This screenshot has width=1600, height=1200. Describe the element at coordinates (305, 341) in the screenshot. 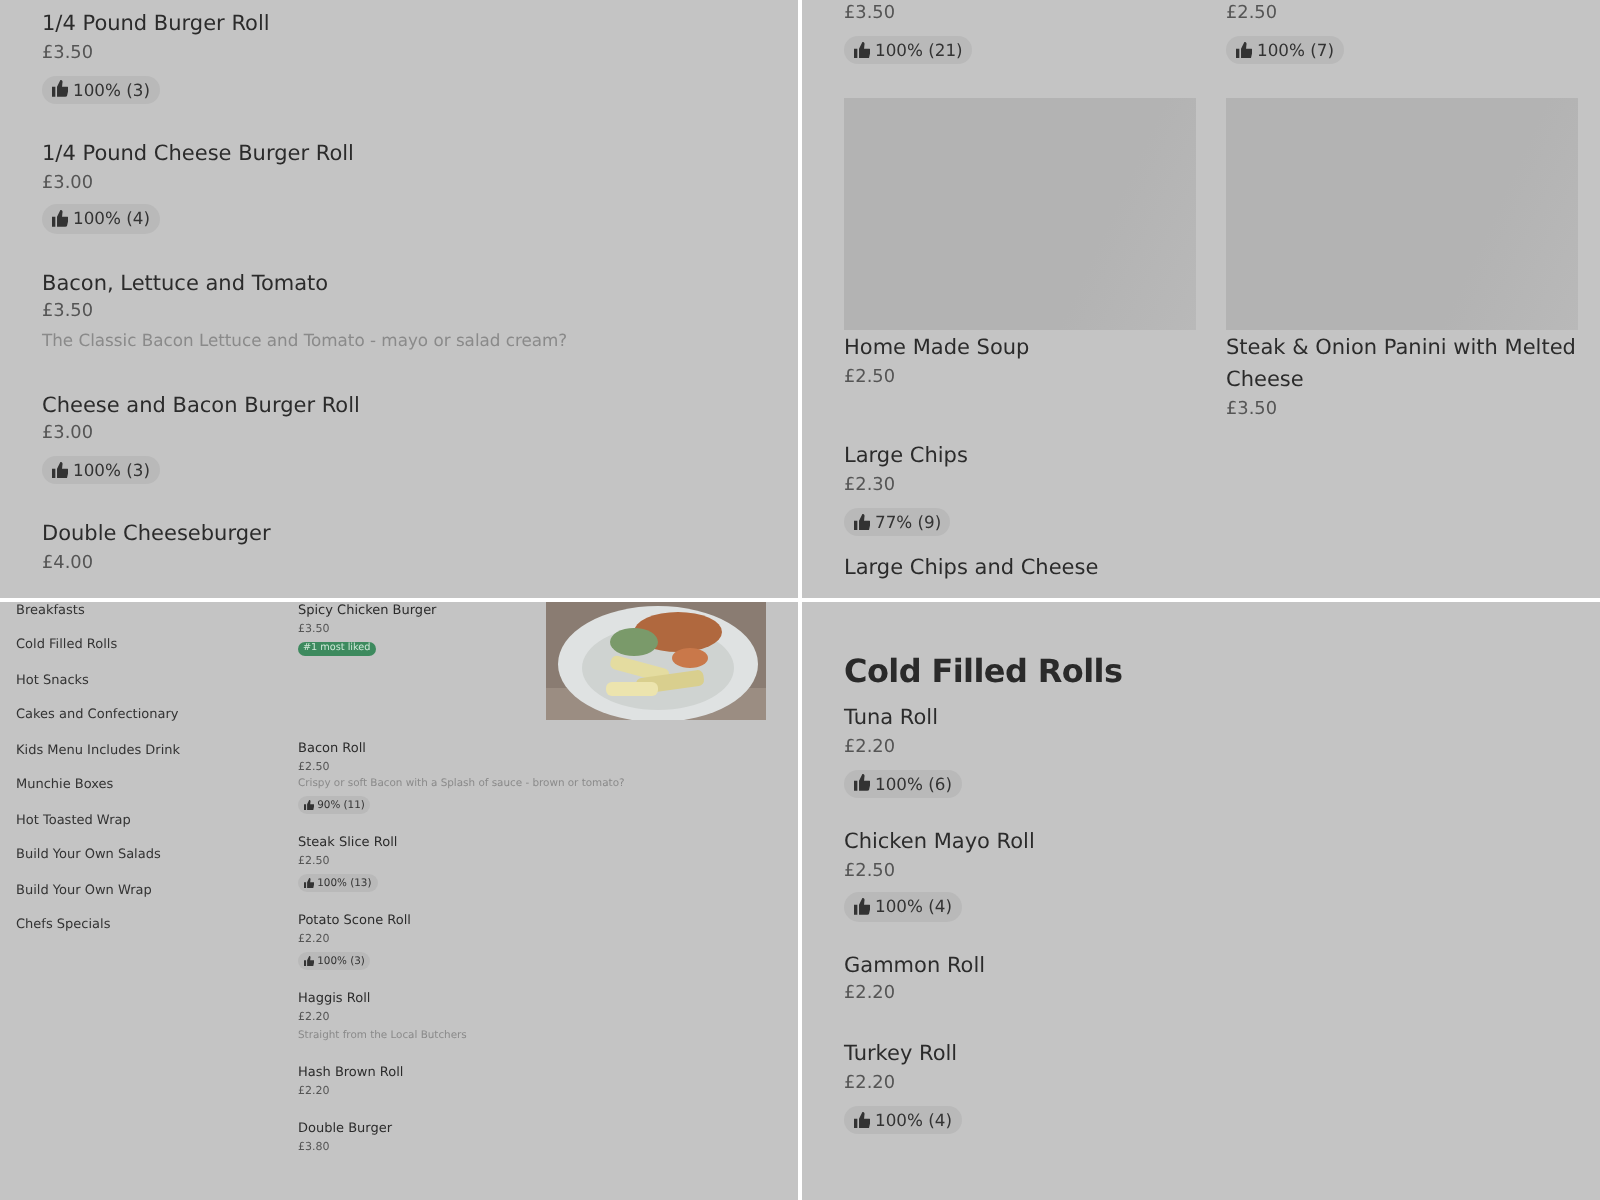

I see `item-description: The Classic Bacon Lettuce and Tomato - mayo or salad cream?` at that location.